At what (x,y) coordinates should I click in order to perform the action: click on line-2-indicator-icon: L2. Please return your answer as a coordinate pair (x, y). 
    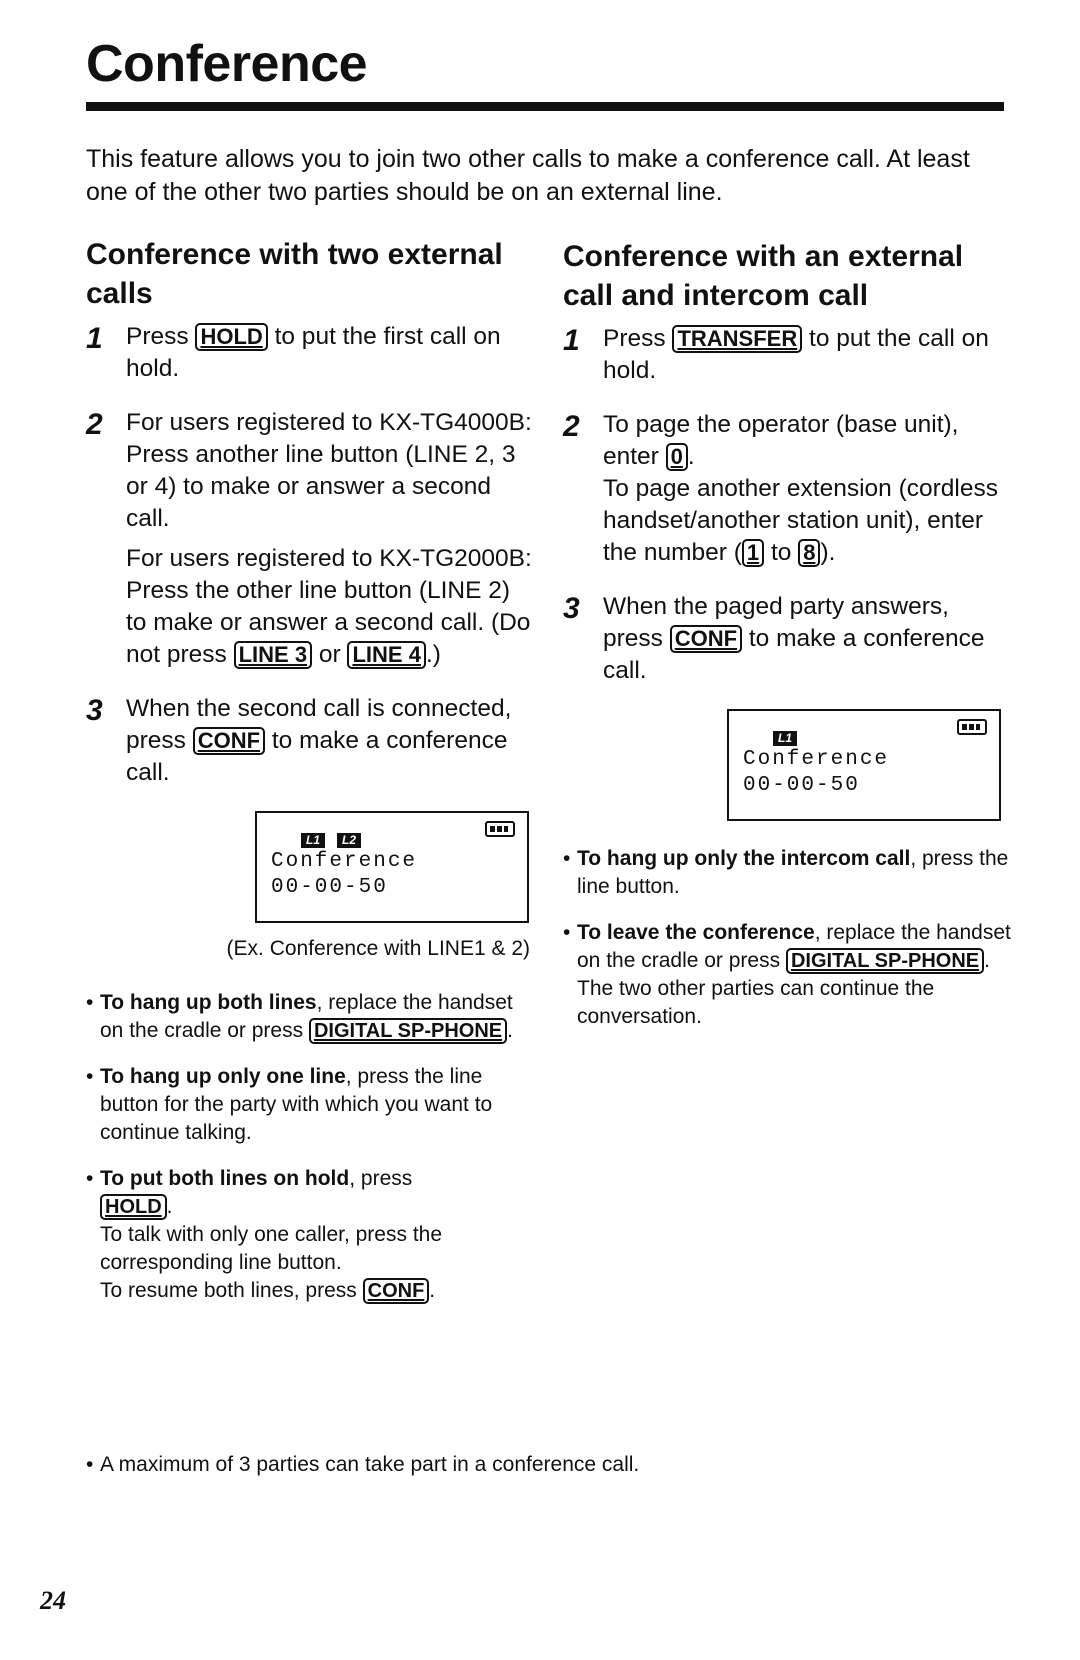
    Looking at the image, I should click on (349, 840).